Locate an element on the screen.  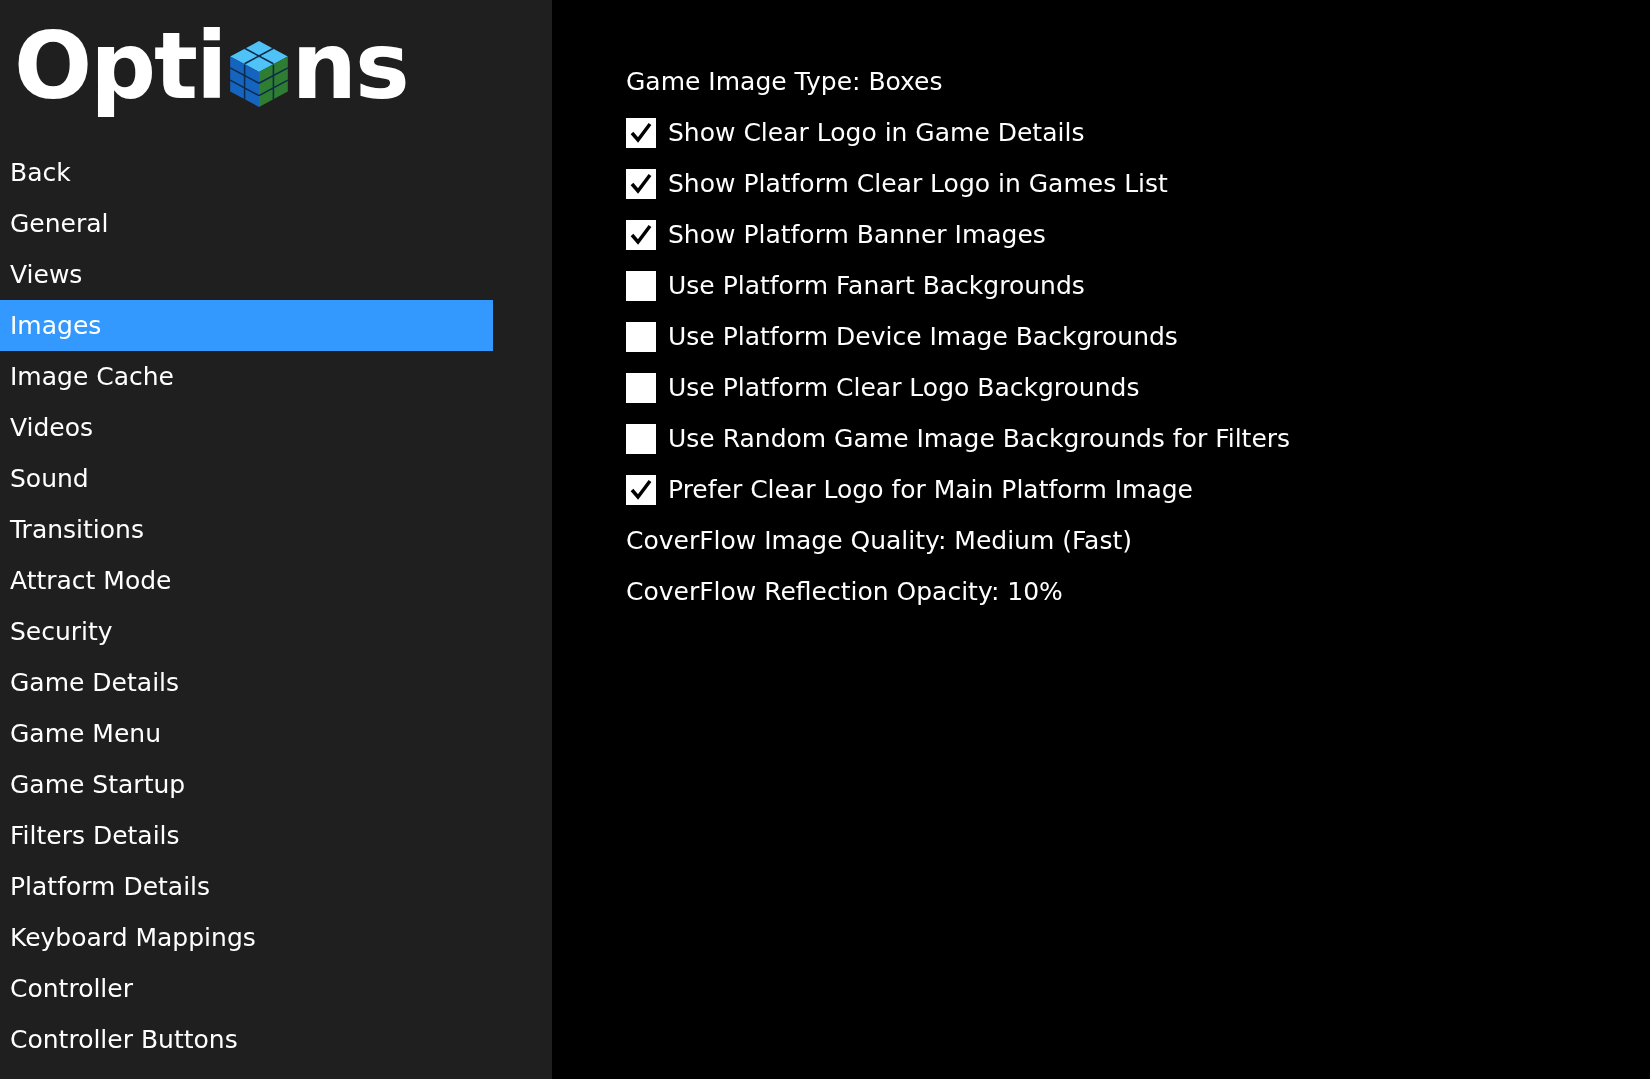
sidebar-item: Transitions is located at coordinates (246, 529).